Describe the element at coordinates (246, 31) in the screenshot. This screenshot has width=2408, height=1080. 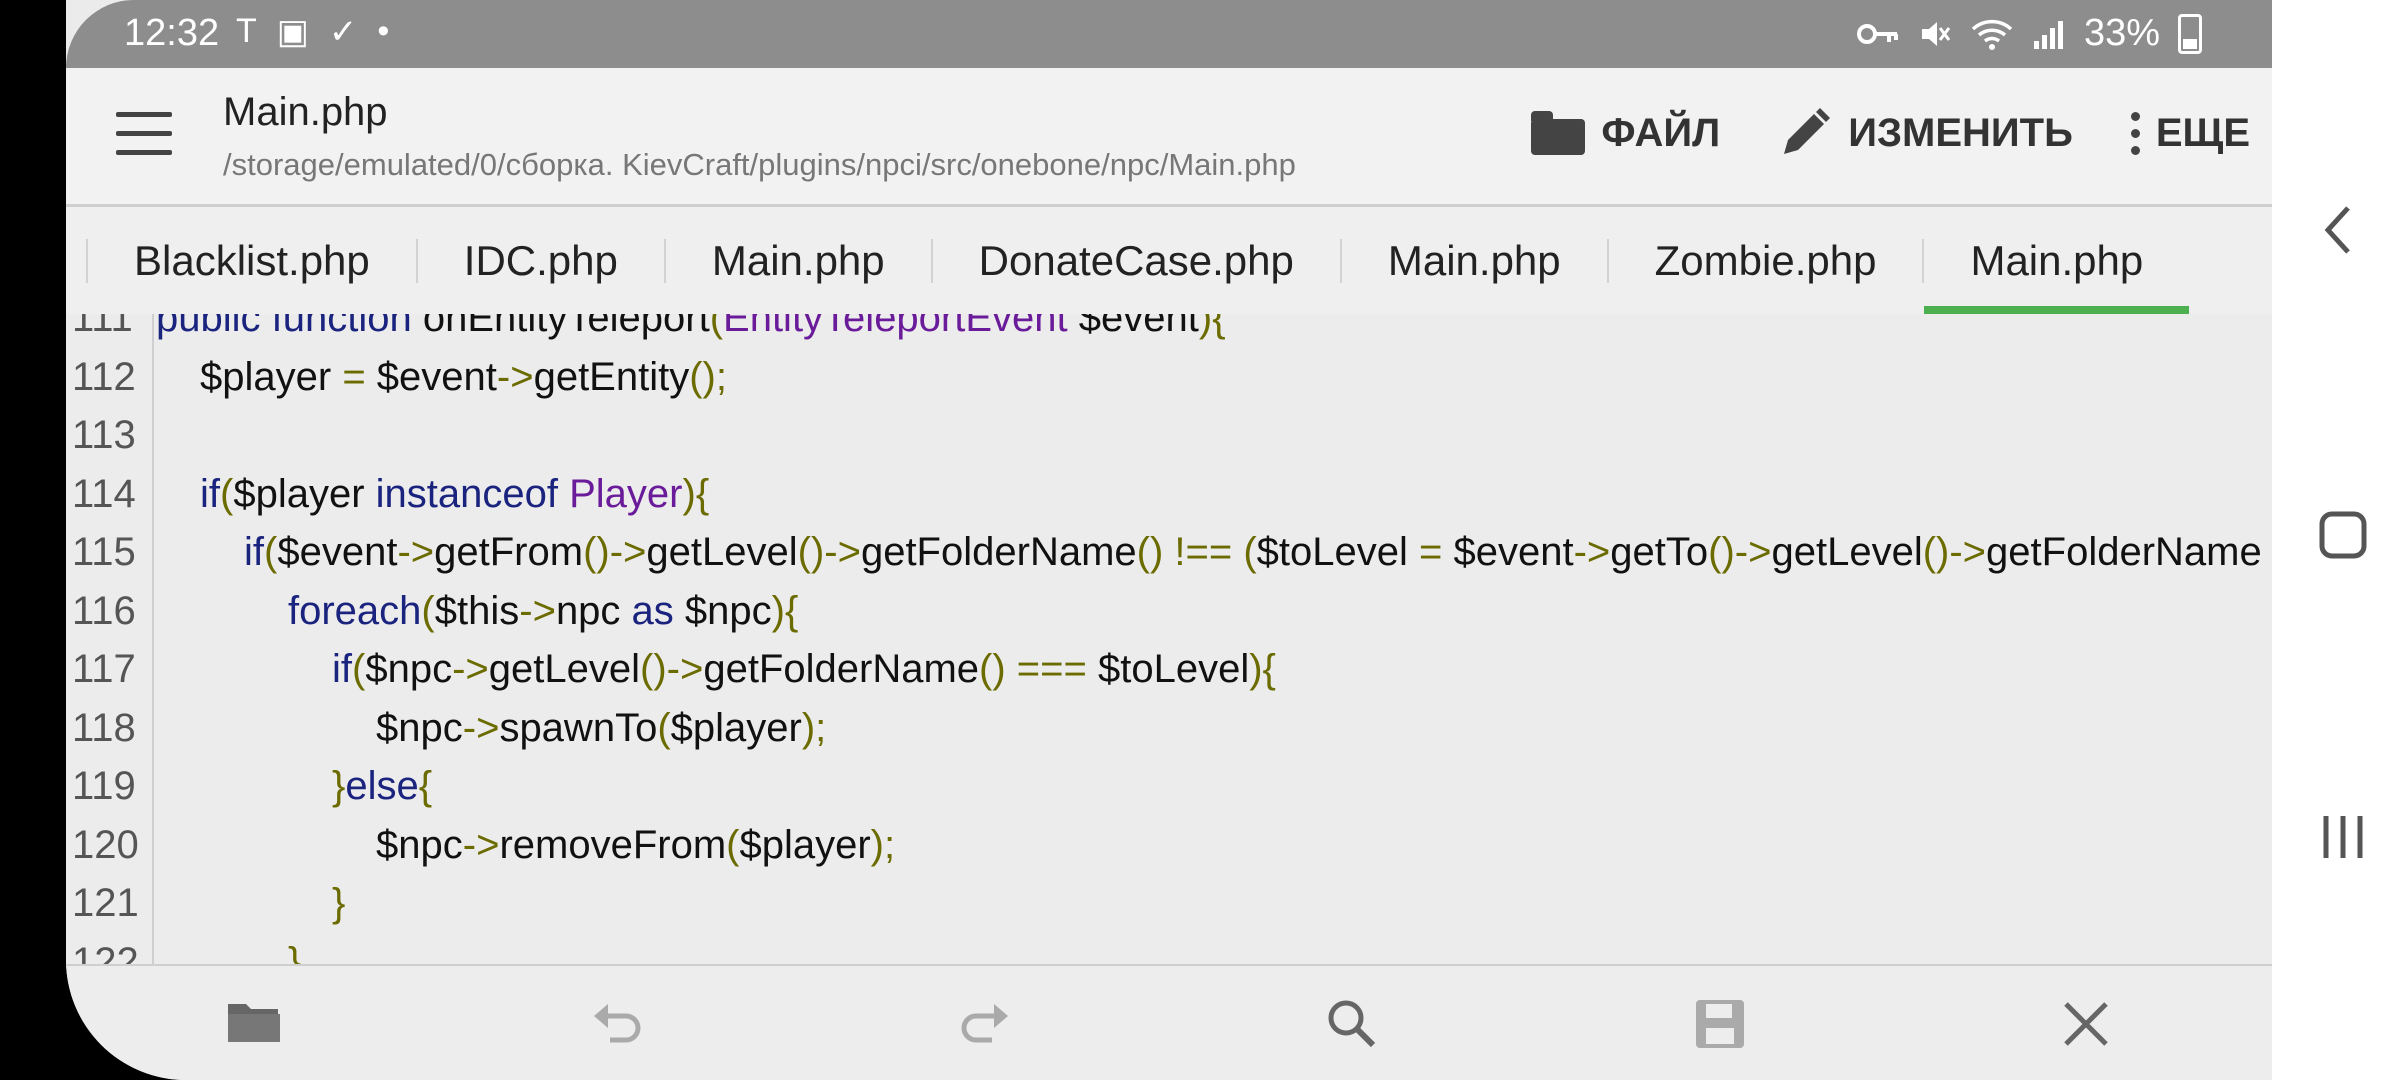
I see `text-notification-icon: T` at that location.